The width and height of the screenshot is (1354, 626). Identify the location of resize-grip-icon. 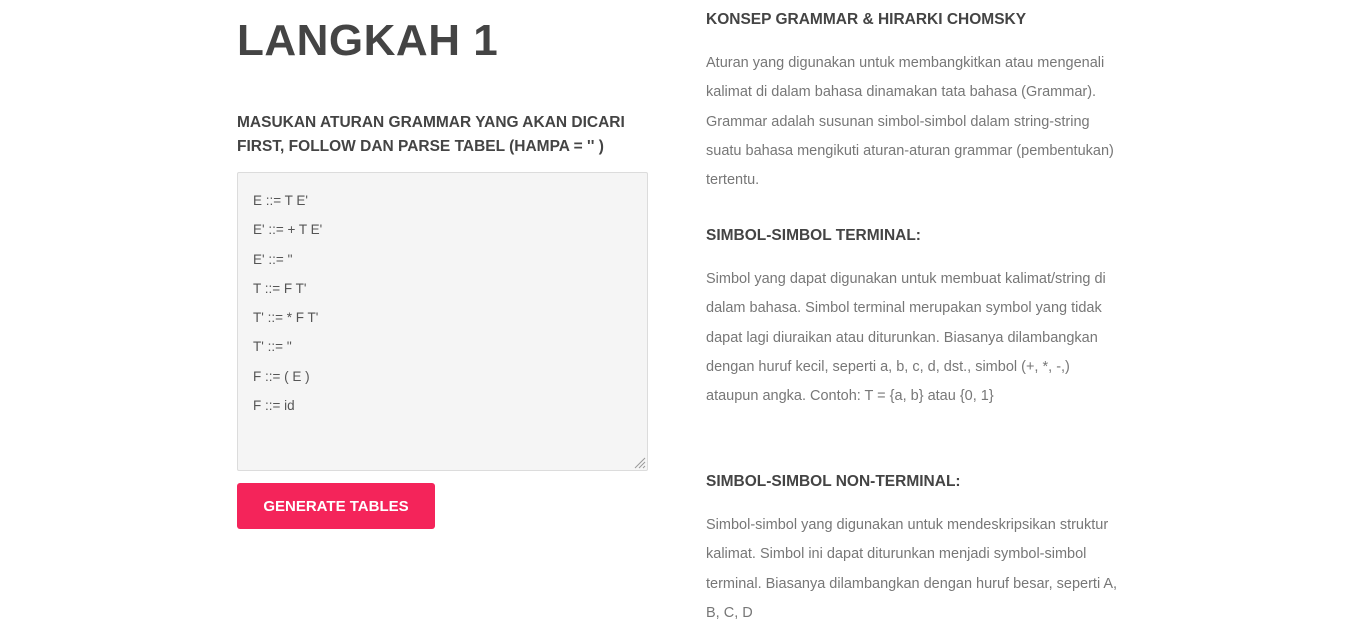
(639, 462).